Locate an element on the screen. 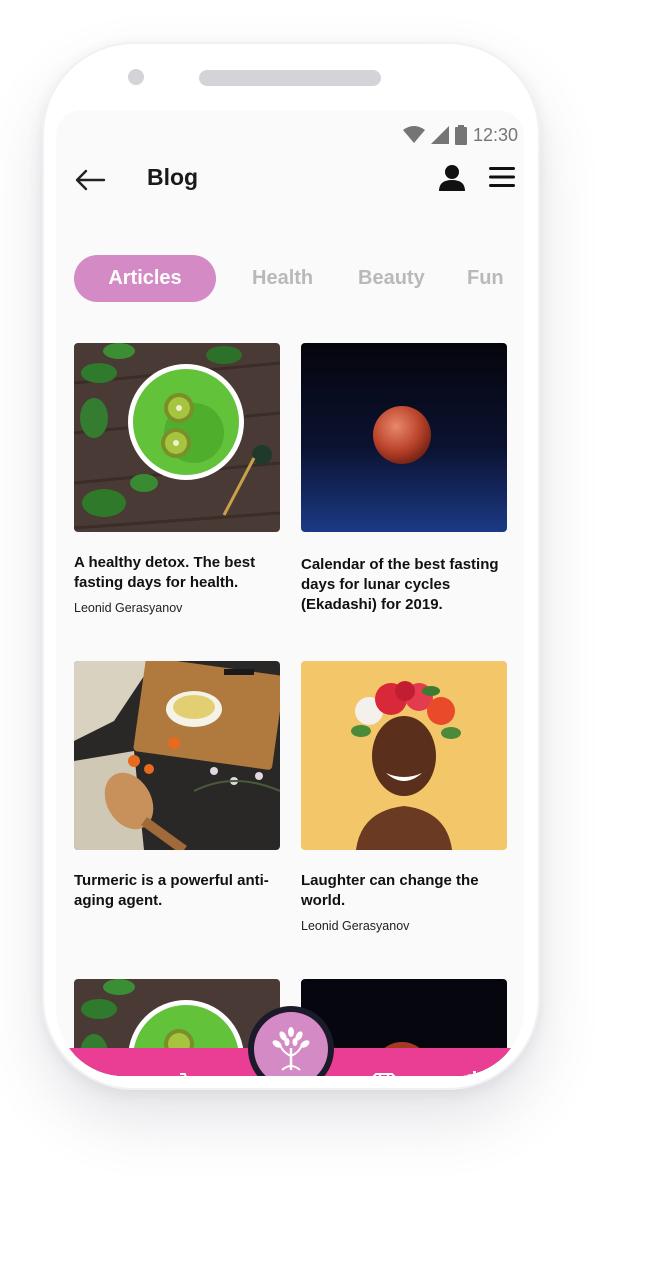 The height and width of the screenshot is (1261, 660). category-tabs: Articles Health Beauty Fun is located at coordinates (299, 279).